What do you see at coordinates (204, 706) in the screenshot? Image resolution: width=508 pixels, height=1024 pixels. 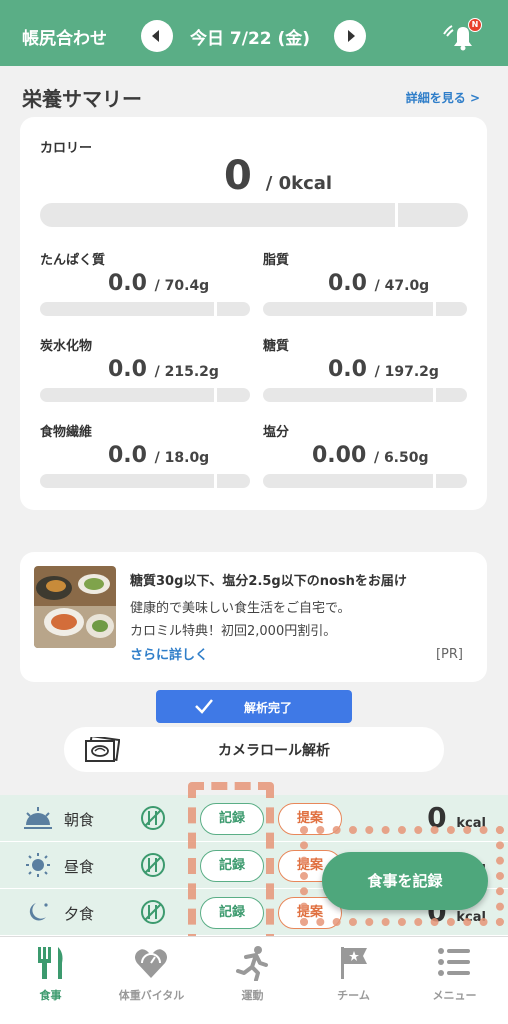 I see `checkmark-icon` at bounding box center [204, 706].